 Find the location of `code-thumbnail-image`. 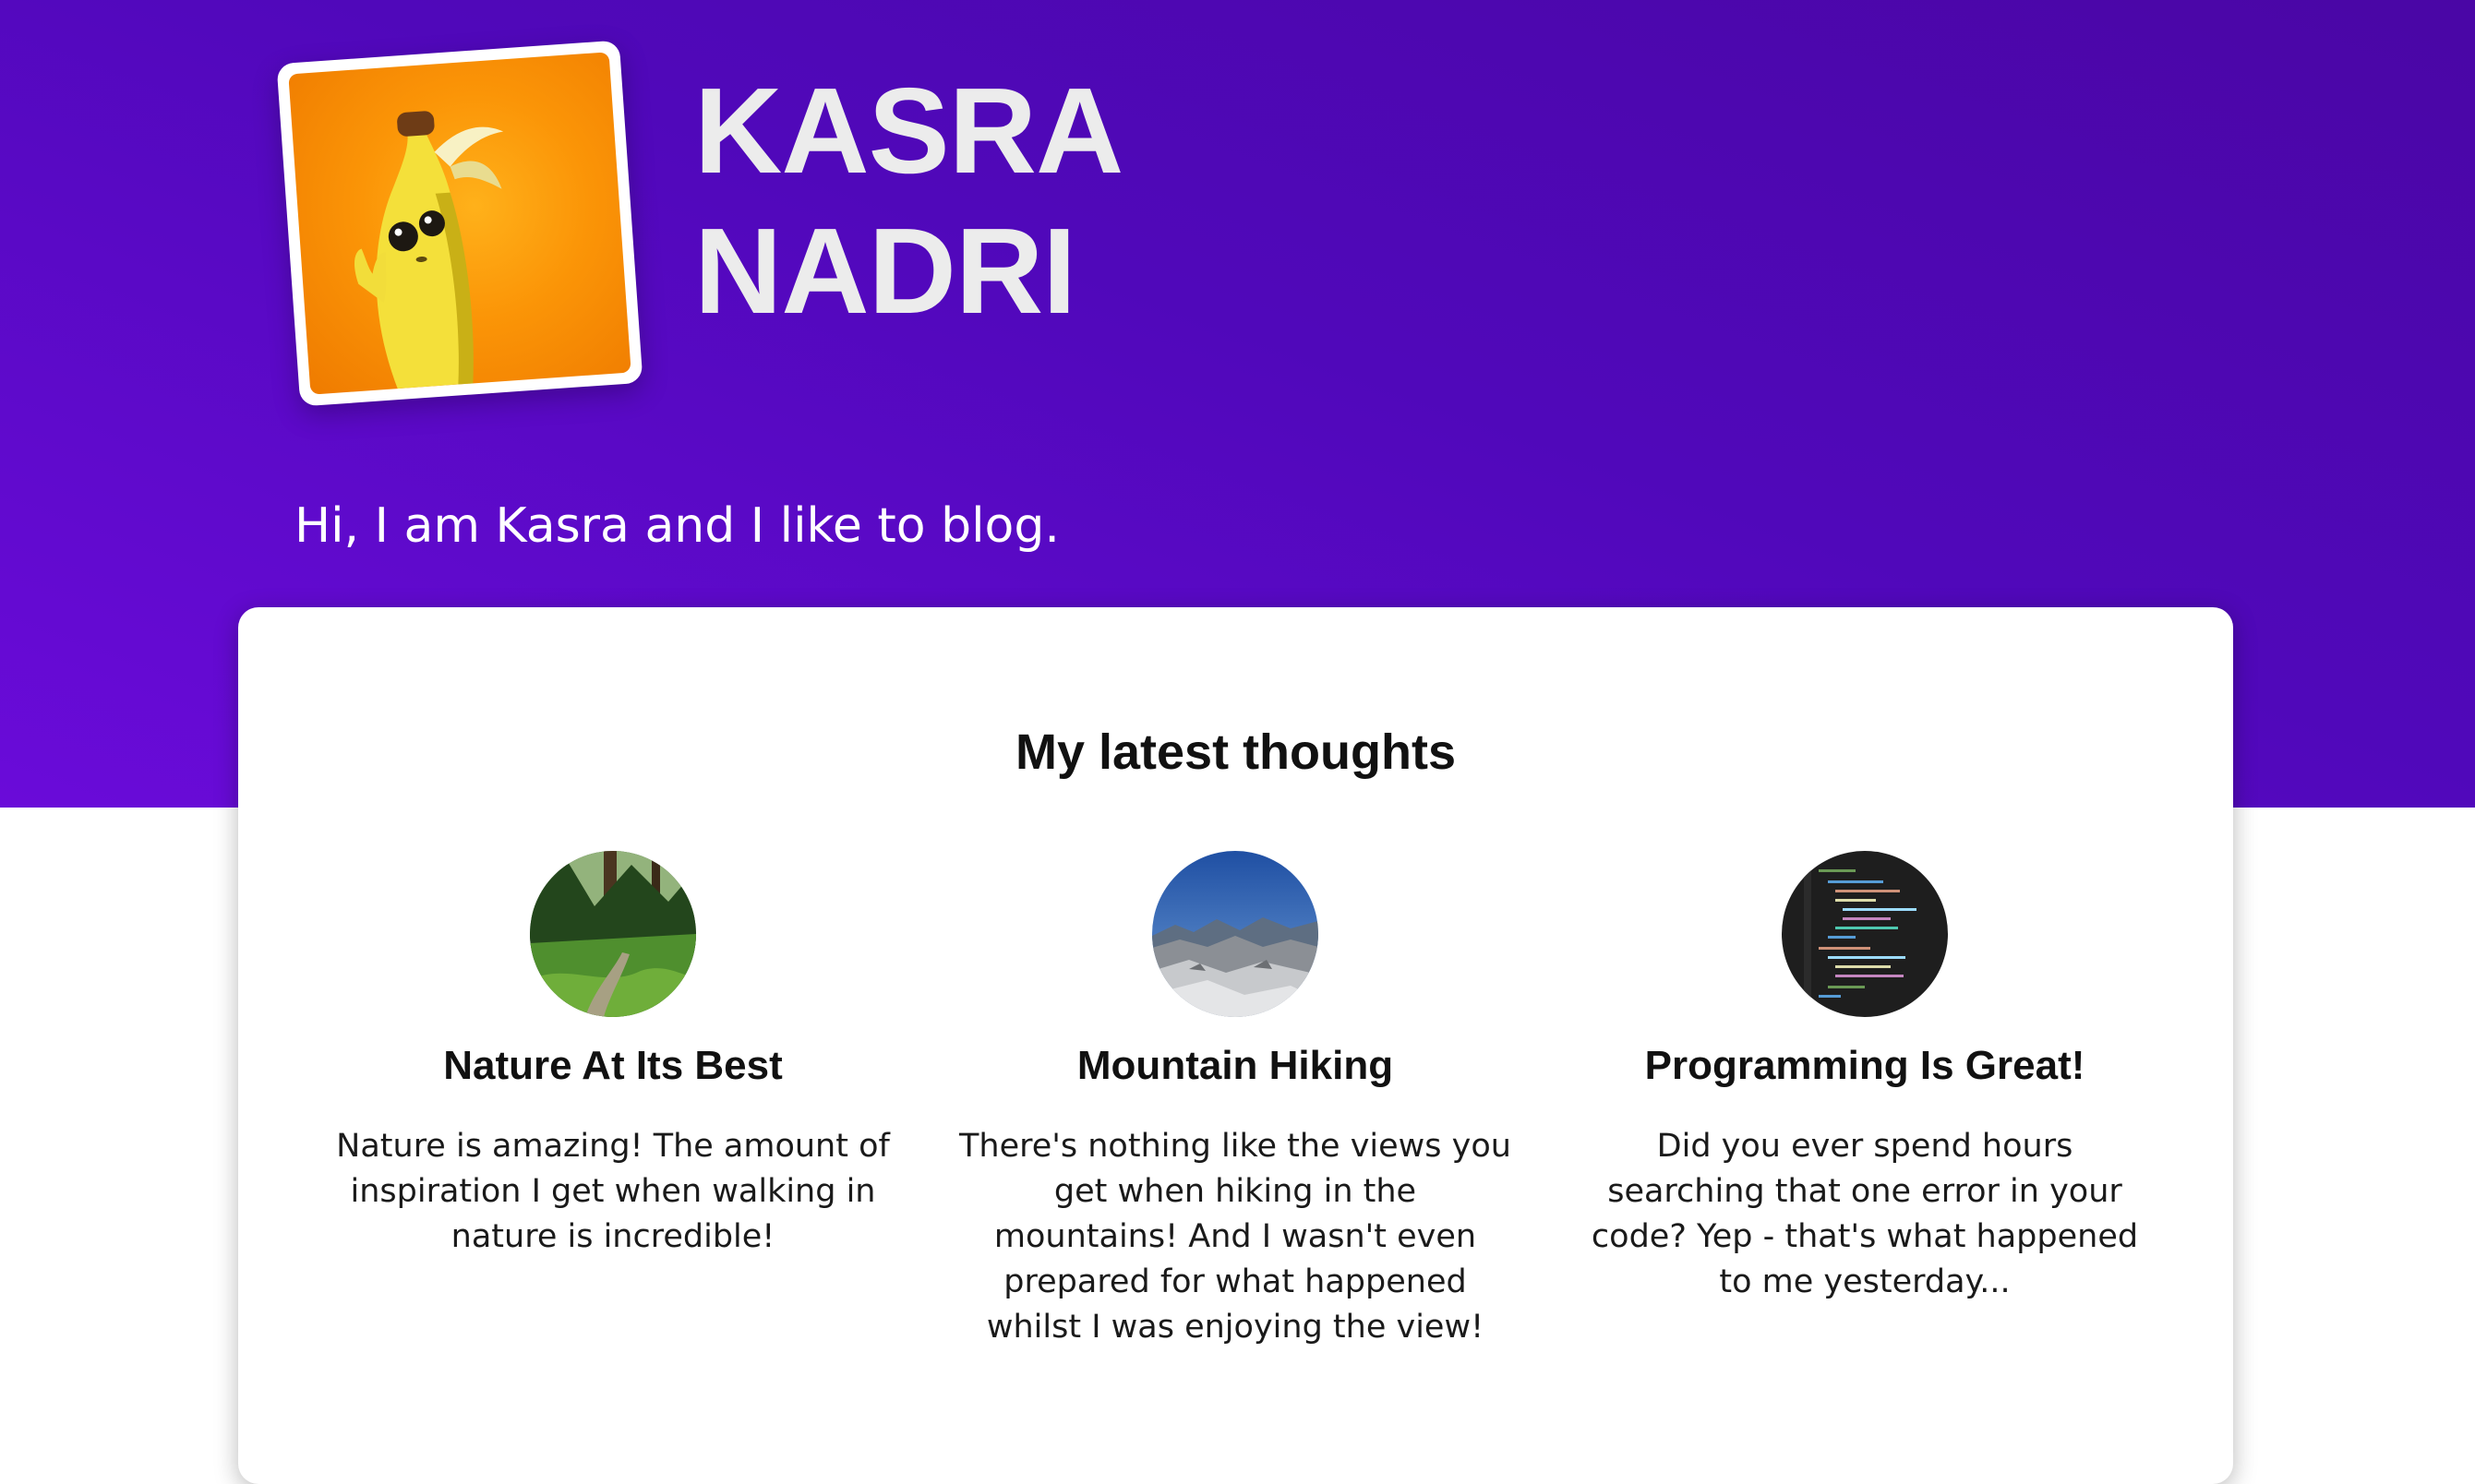

code-thumbnail-image is located at coordinates (1865, 934).